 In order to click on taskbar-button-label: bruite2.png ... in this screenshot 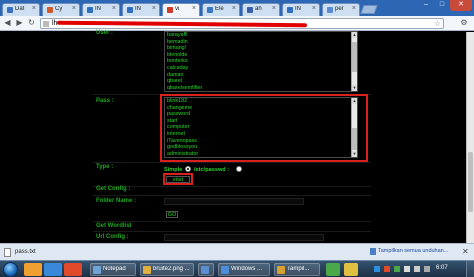, I will do `click(171, 269)`.